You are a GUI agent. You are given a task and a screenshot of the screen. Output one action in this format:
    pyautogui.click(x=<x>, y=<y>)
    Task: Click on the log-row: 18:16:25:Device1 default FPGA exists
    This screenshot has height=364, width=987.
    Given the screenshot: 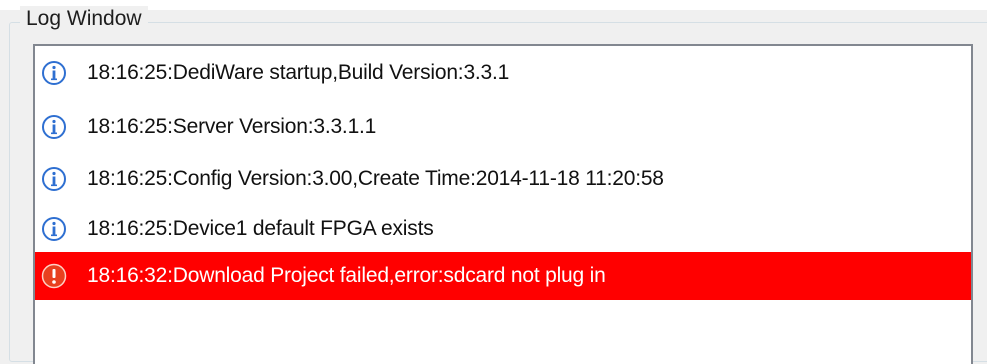 What is the action you would take?
    pyautogui.click(x=503, y=229)
    